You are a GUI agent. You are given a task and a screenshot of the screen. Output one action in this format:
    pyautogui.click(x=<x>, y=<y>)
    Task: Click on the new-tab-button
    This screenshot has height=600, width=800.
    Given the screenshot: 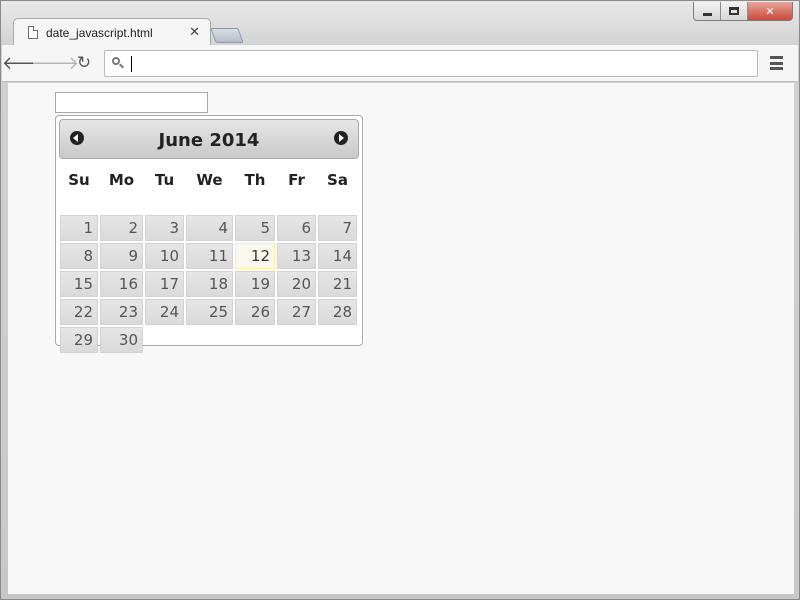 What is the action you would take?
    pyautogui.click(x=227, y=35)
    